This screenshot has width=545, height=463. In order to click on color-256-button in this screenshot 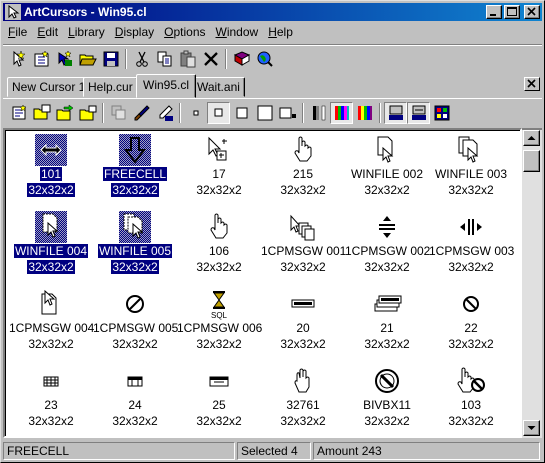, I will do `click(364, 113)`.